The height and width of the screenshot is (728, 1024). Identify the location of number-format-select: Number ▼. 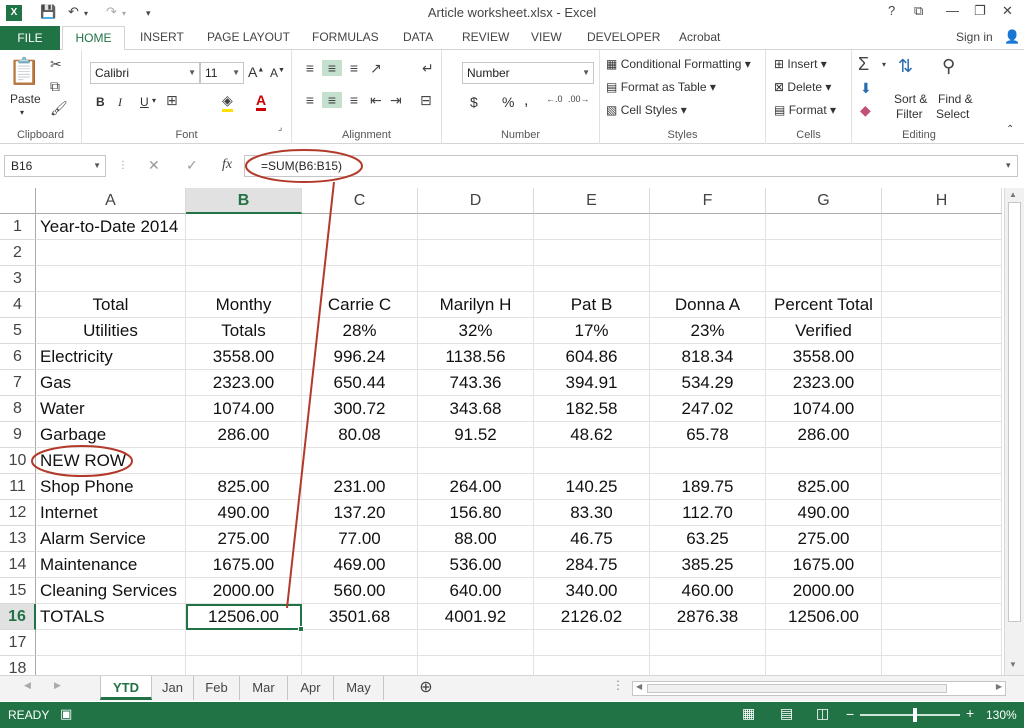
(528, 73).